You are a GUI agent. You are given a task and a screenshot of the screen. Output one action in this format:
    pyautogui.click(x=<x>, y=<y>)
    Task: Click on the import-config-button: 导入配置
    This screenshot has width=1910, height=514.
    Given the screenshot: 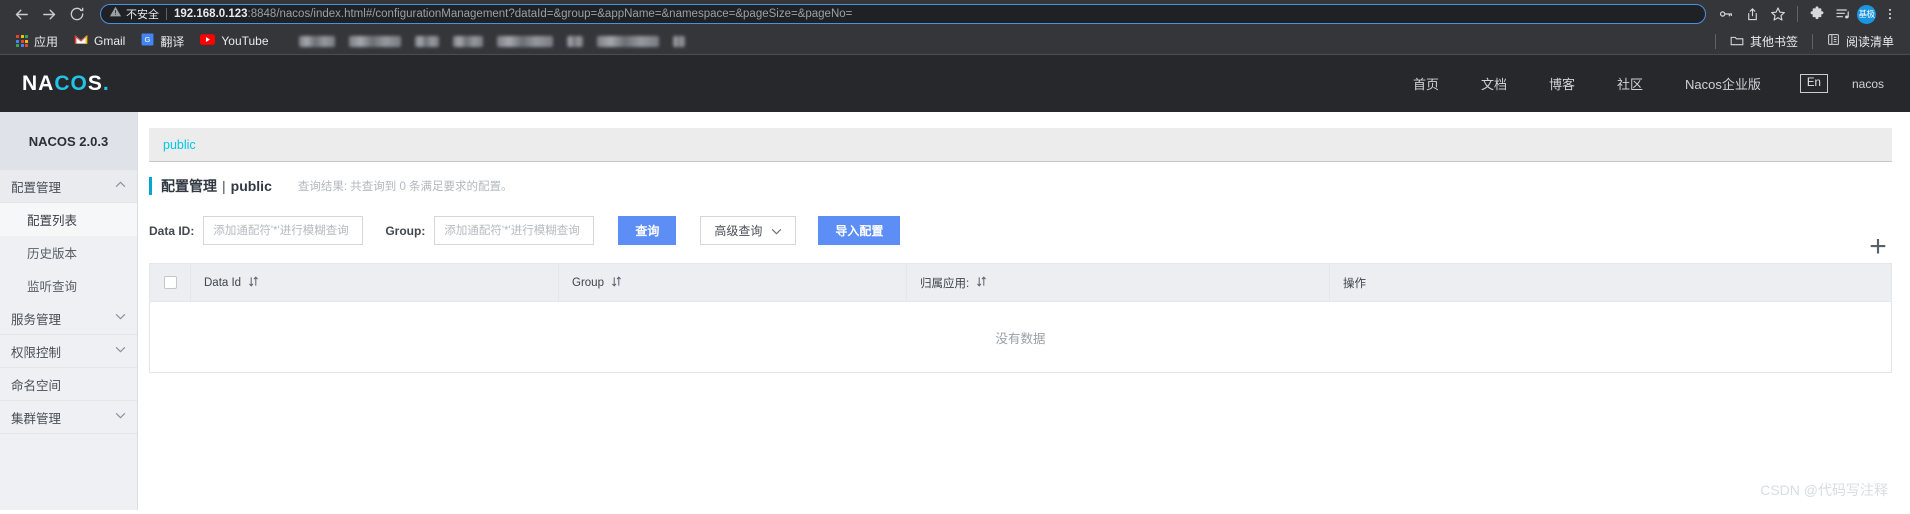 What is the action you would take?
    pyautogui.click(x=859, y=230)
    